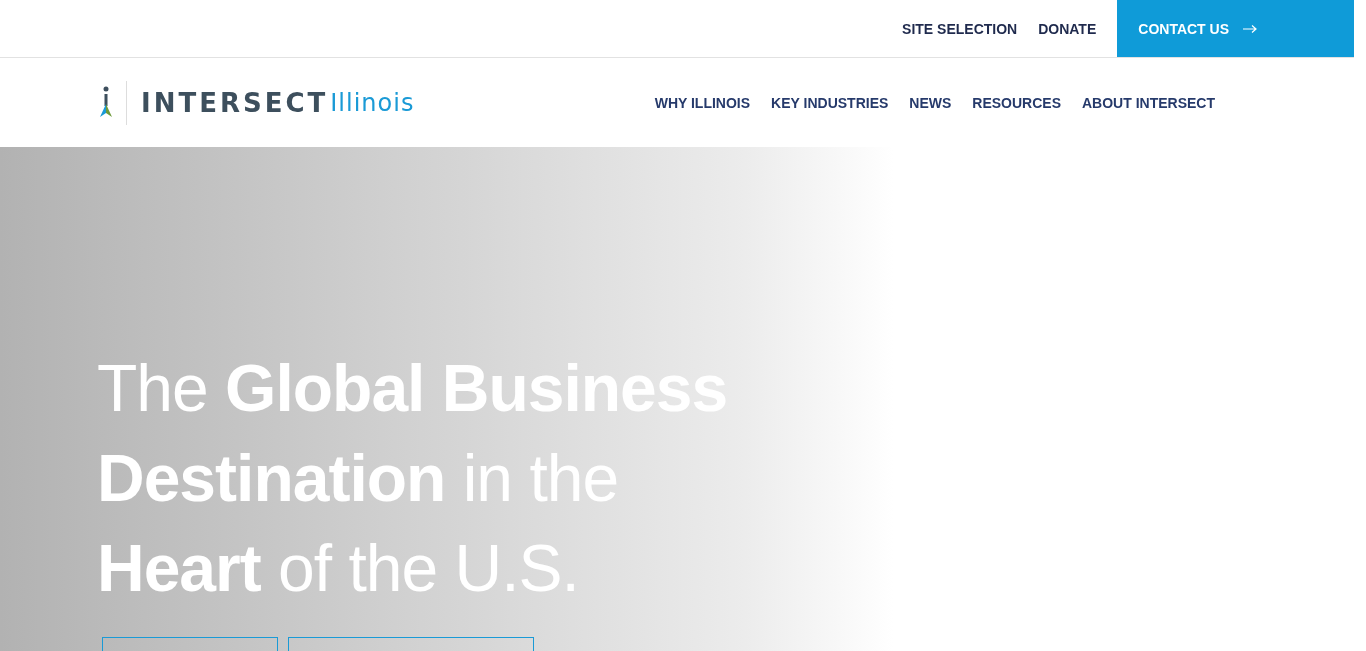 The image size is (1366, 651). I want to click on nav-link: WHY ILLINOIS, so click(702, 102).